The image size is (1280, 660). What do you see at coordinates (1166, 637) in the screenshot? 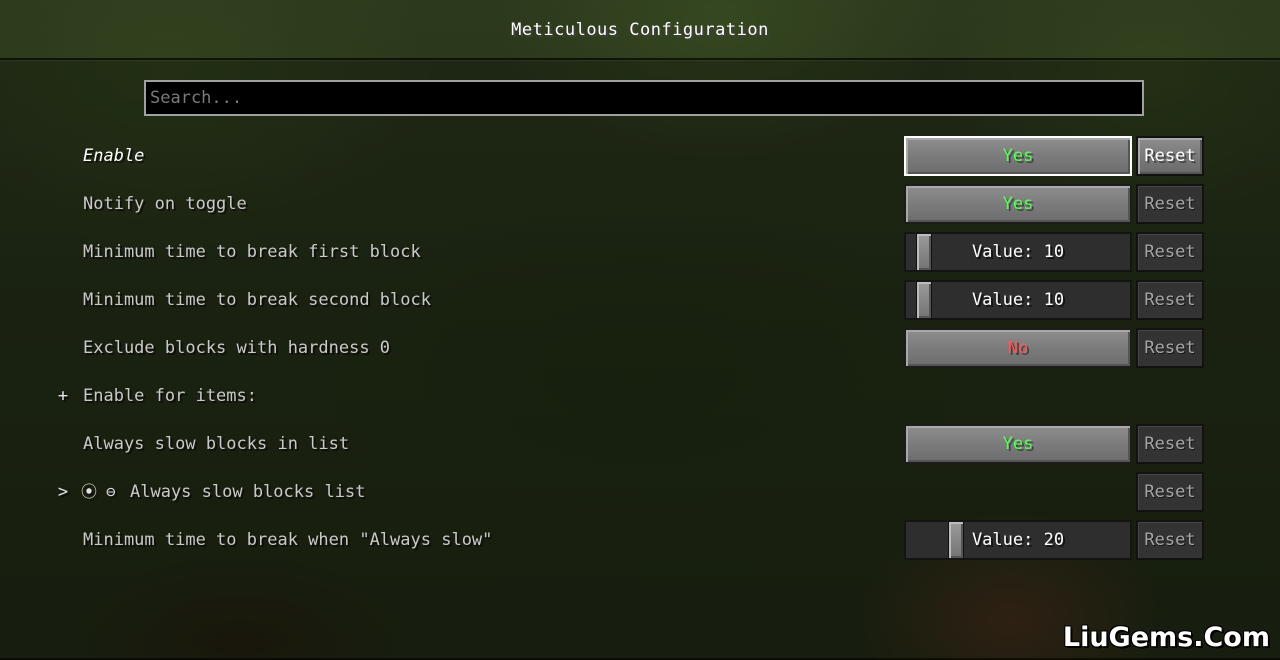
I see `watermark-logo: LiuGems.Com` at bounding box center [1166, 637].